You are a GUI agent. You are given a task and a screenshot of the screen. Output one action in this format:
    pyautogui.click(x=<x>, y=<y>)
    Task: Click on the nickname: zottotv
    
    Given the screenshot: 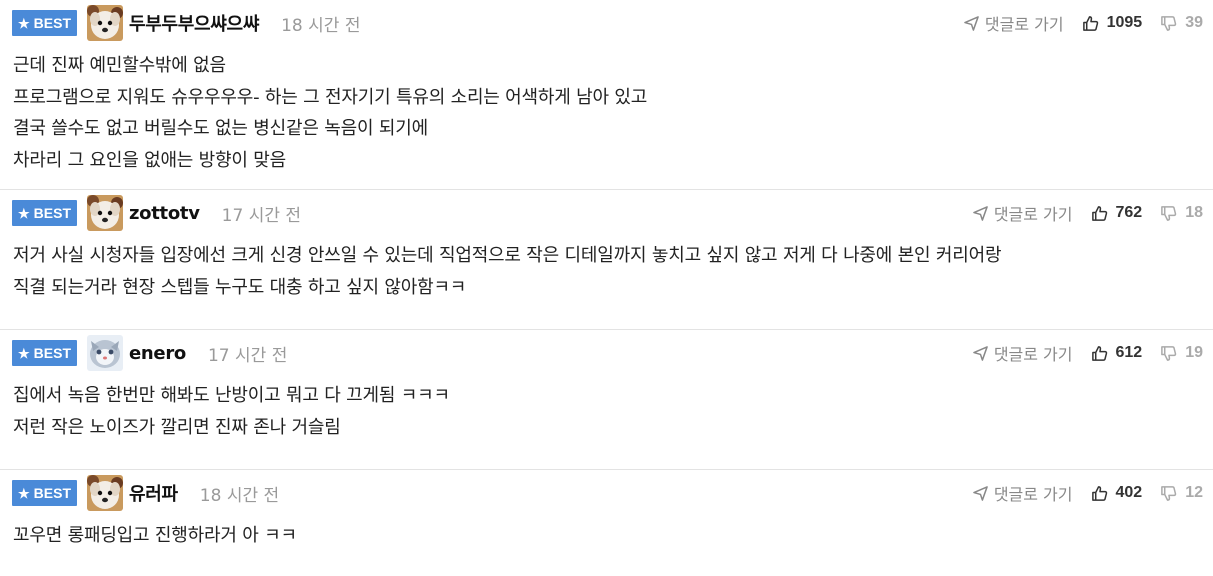 What is the action you would take?
    pyautogui.click(x=164, y=213)
    